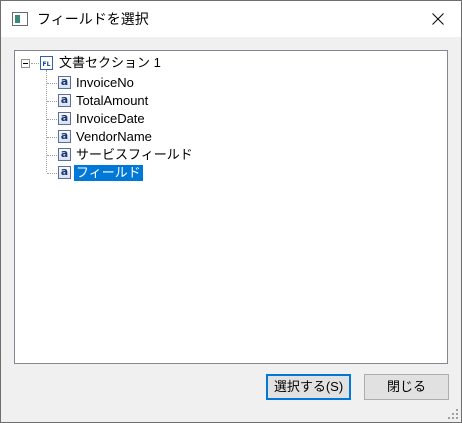 This screenshot has height=423, width=462. I want to click on tree-item: a VendorName, so click(115, 136).